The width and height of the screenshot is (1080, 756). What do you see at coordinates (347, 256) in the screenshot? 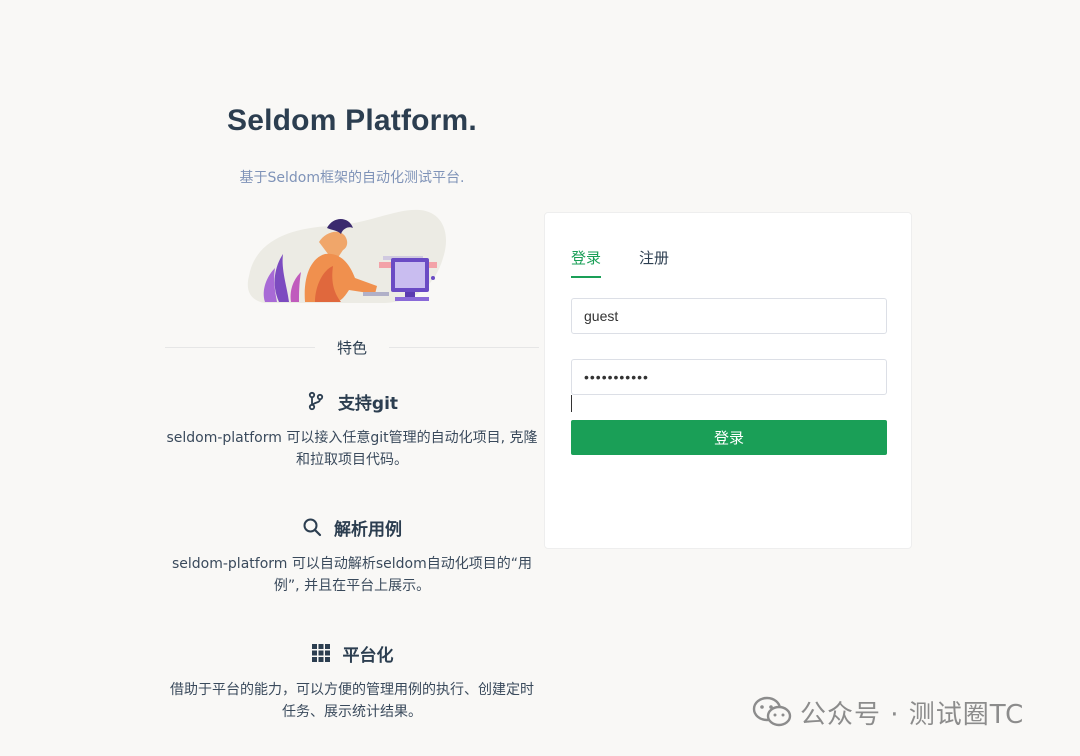
I see `developer-illustration` at bounding box center [347, 256].